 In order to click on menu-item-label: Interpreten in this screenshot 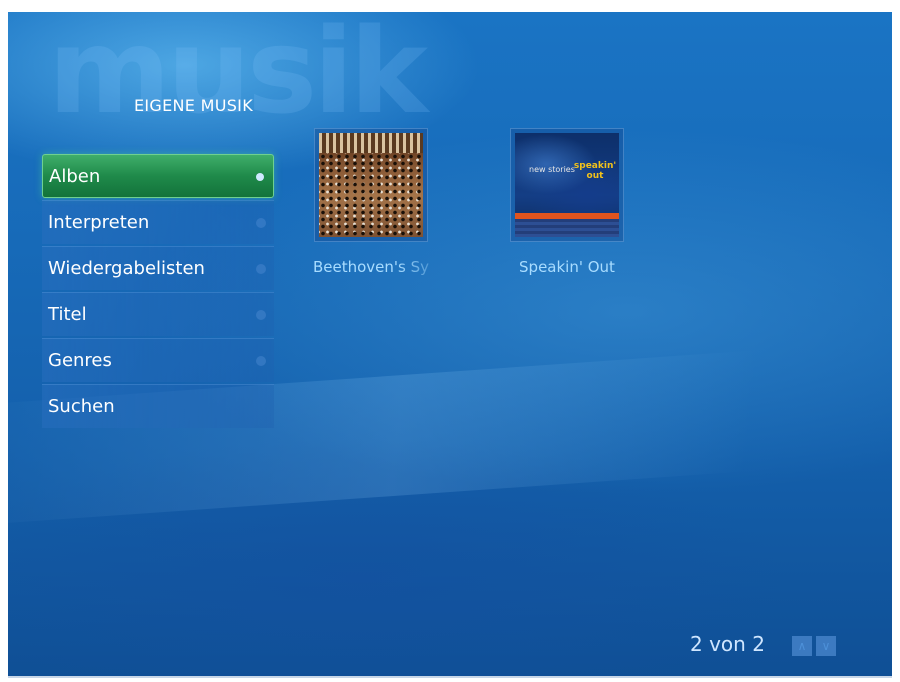, I will do `click(99, 222)`.